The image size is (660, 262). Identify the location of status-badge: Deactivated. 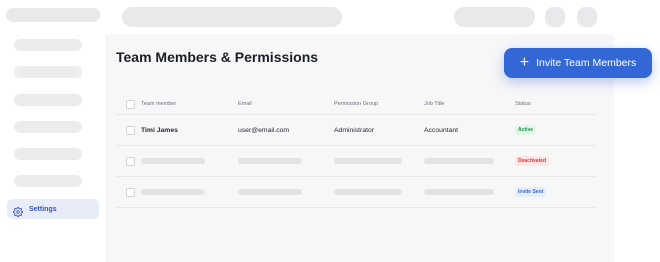
(532, 161).